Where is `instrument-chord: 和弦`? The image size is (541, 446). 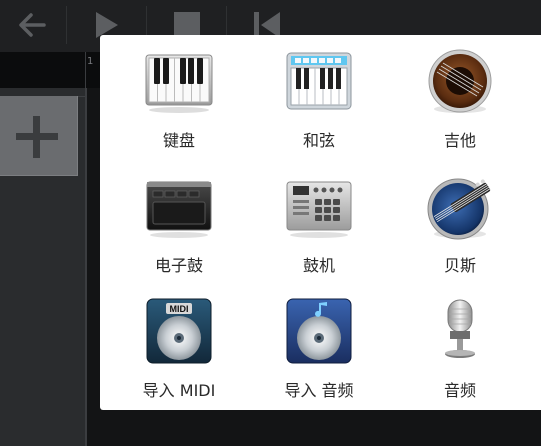
instrument-chord: 和弦 is located at coordinates (319, 102).